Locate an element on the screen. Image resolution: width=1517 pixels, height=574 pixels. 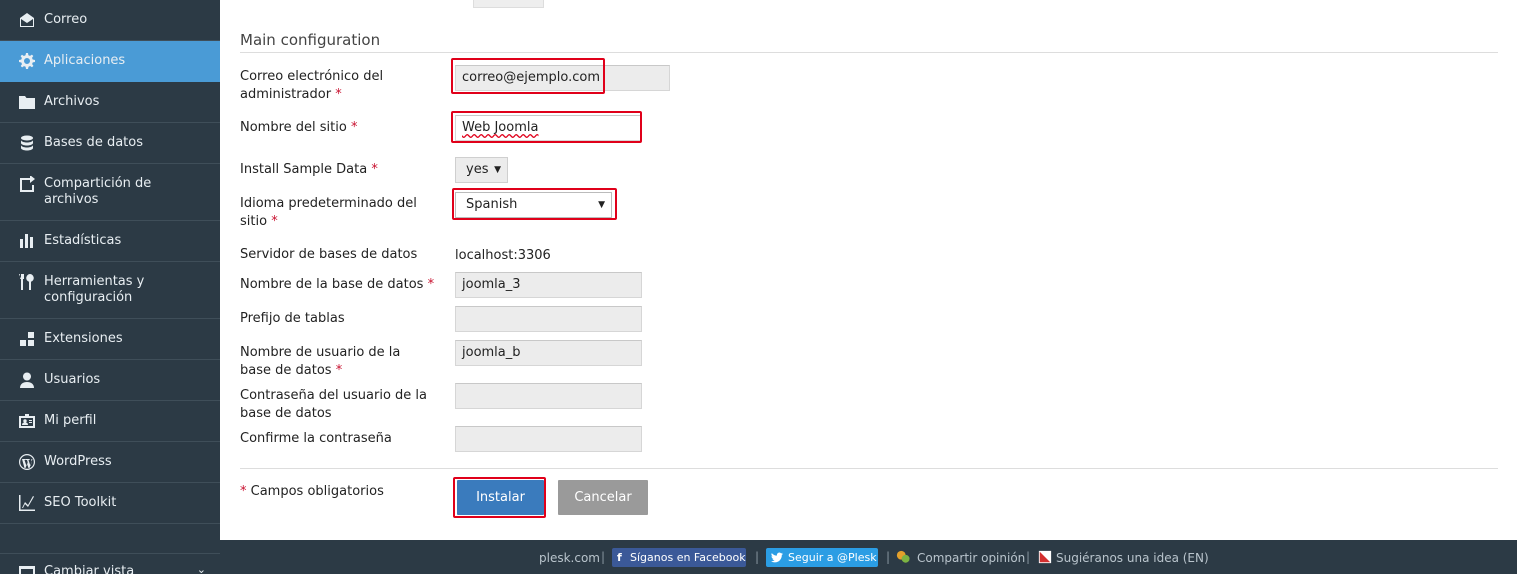
switch-view-icon is located at coordinates (27, 569).